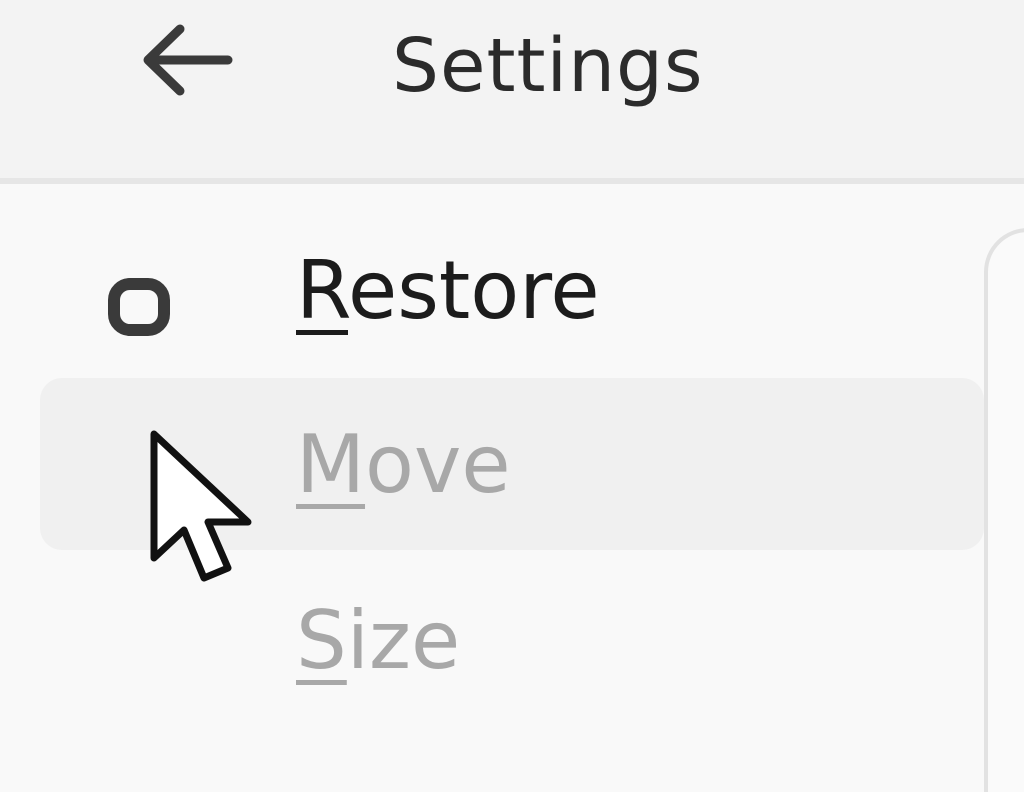  What do you see at coordinates (331, 464) in the screenshot?
I see `move-access-key: M` at bounding box center [331, 464].